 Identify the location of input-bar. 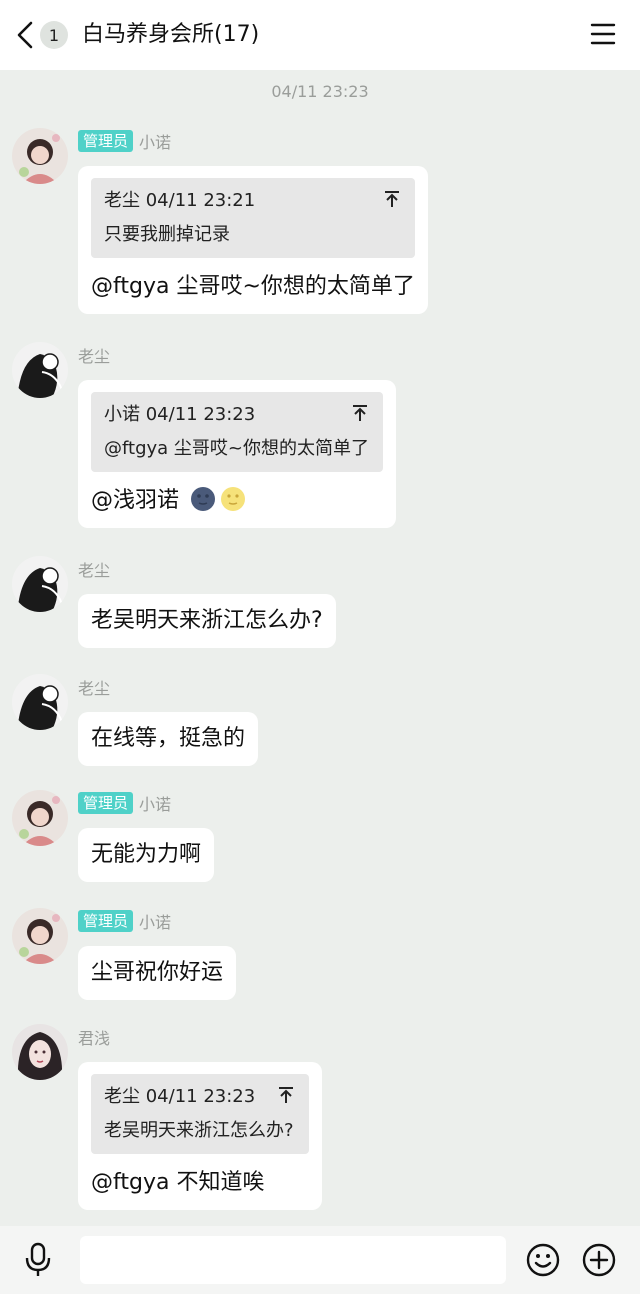
(320, 1260).